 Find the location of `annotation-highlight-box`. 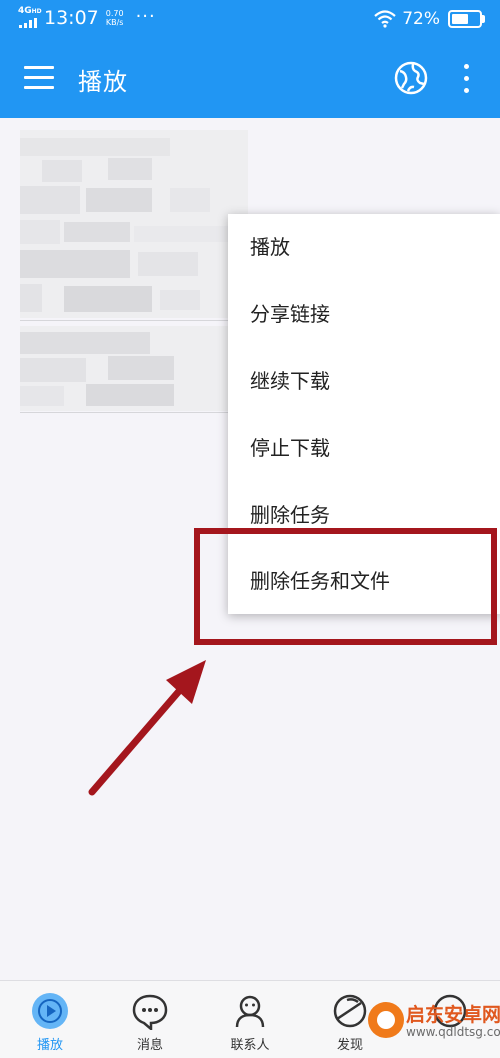

annotation-highlight-box is located at coordinates (345, 586).